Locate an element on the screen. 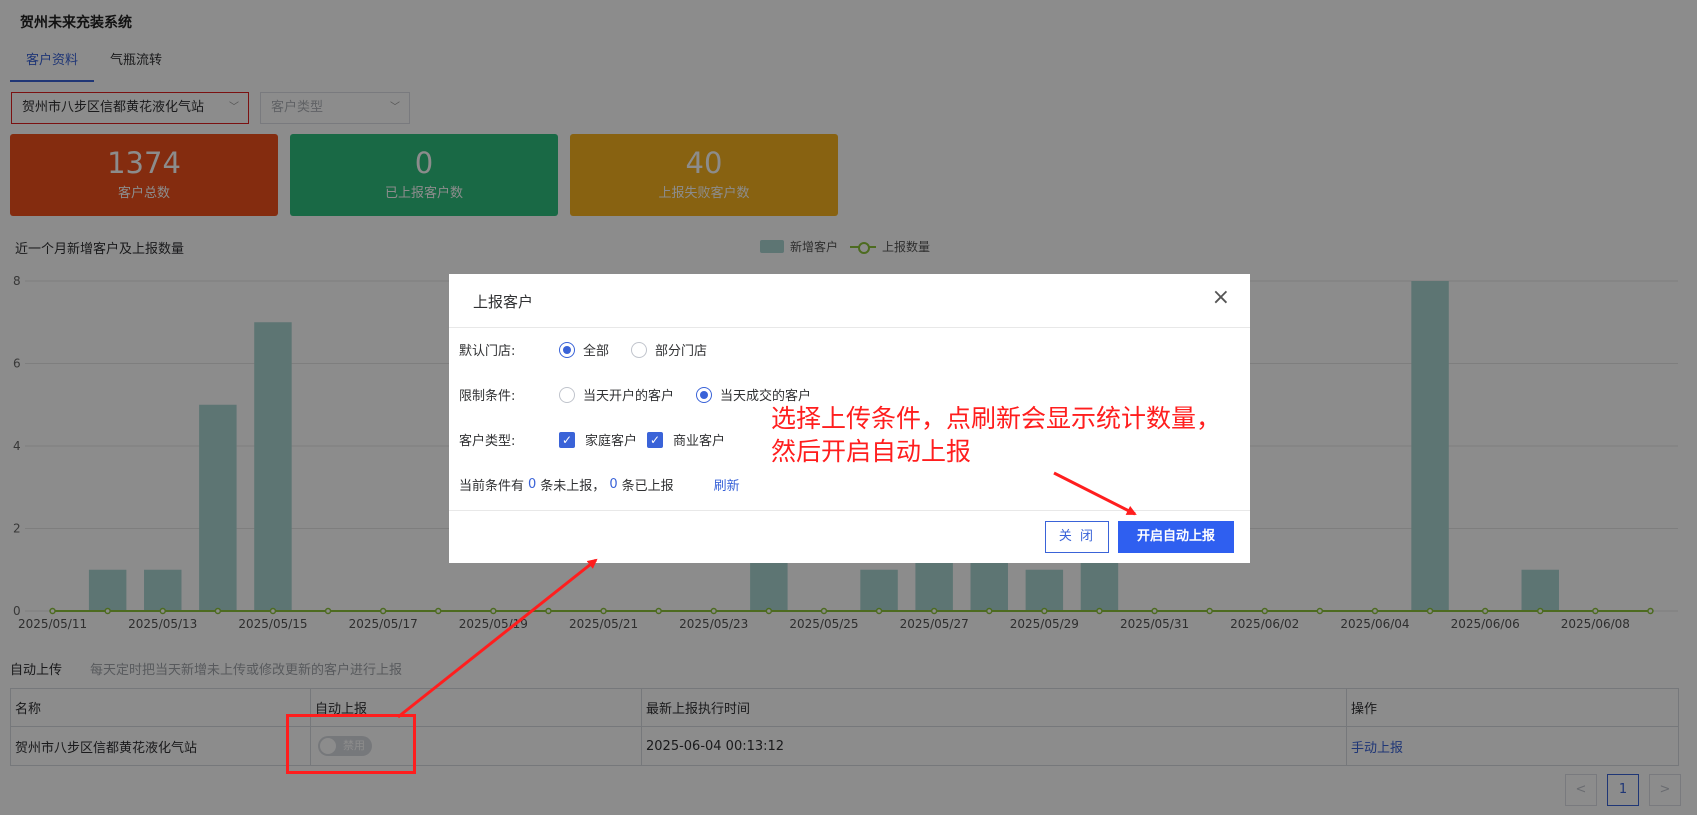  radio-all: 全部 is located at coordinates (584, 349).